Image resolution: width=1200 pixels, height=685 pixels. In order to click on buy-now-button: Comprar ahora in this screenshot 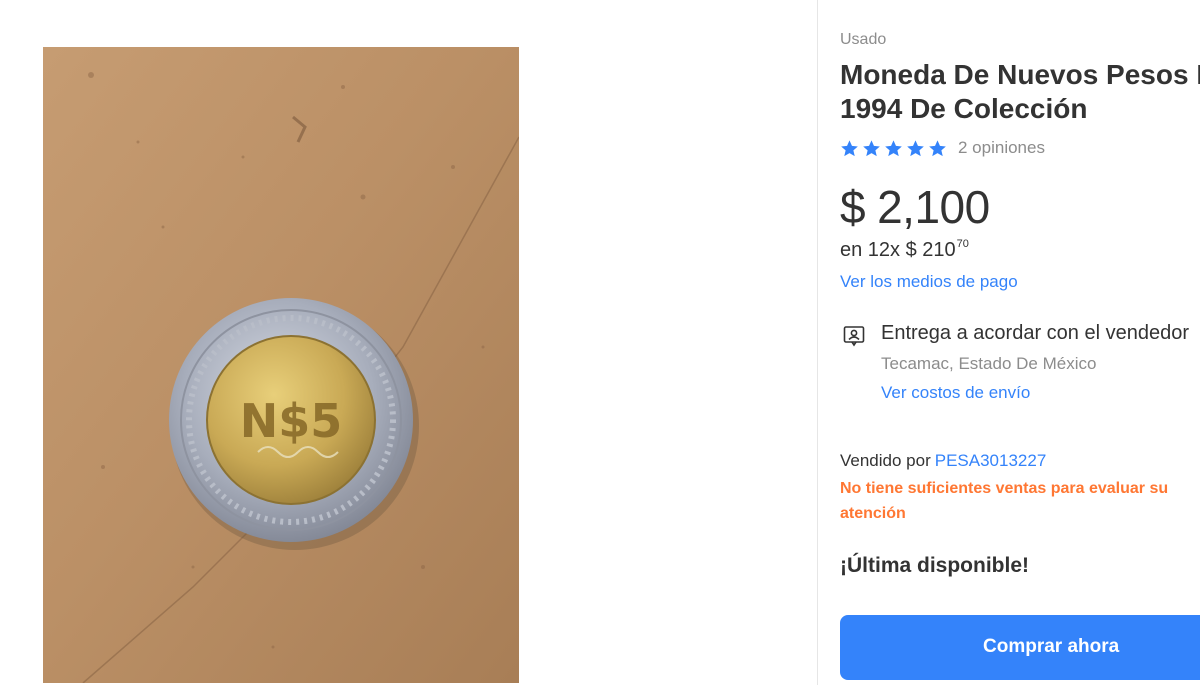, I will do `click(1020, 647)`.